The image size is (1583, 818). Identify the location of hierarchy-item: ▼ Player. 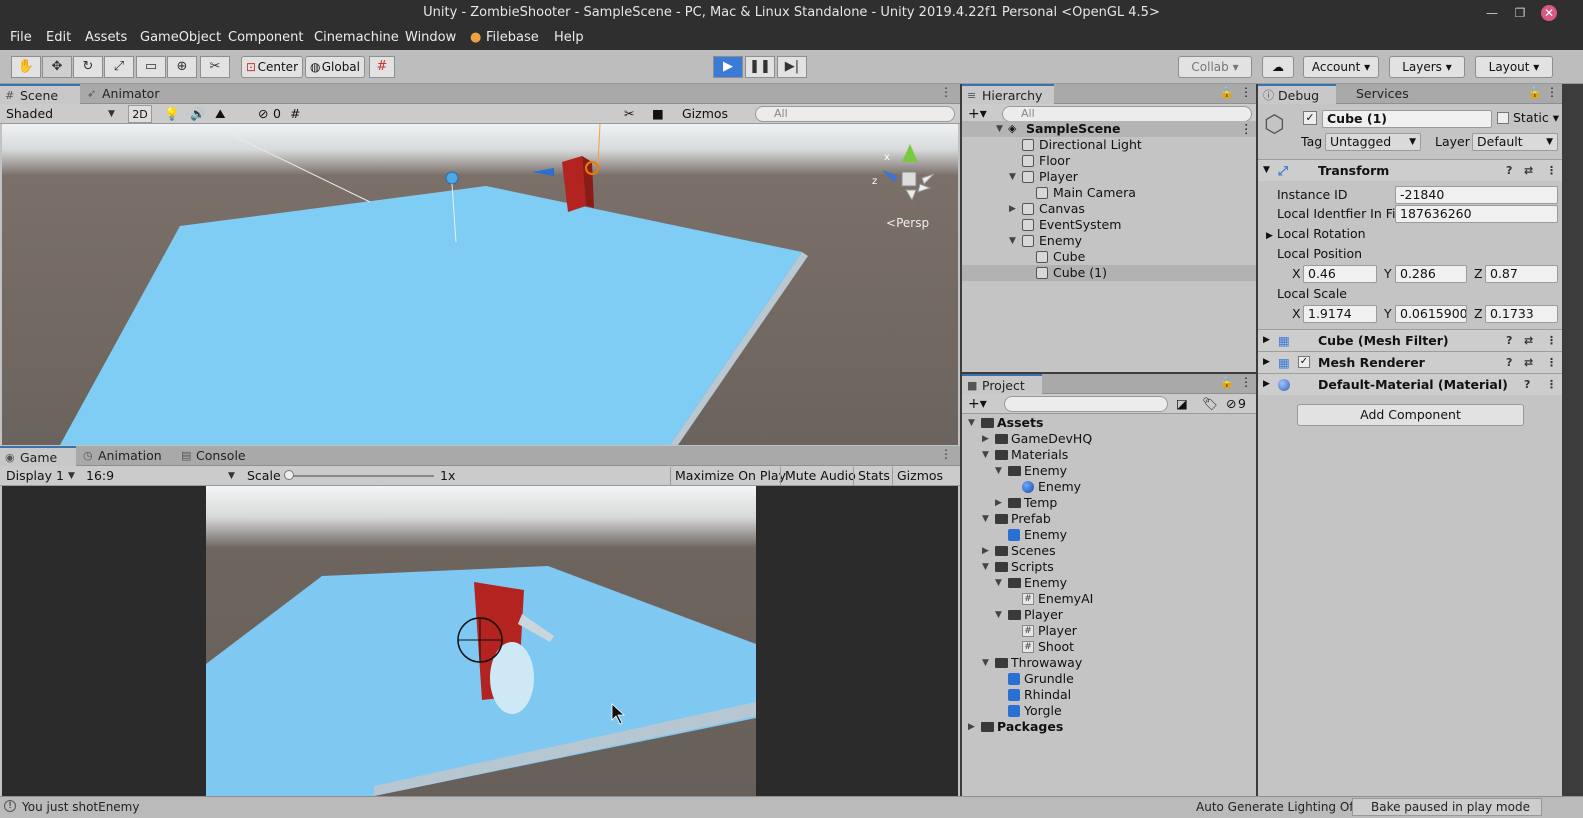
(1109, 177).